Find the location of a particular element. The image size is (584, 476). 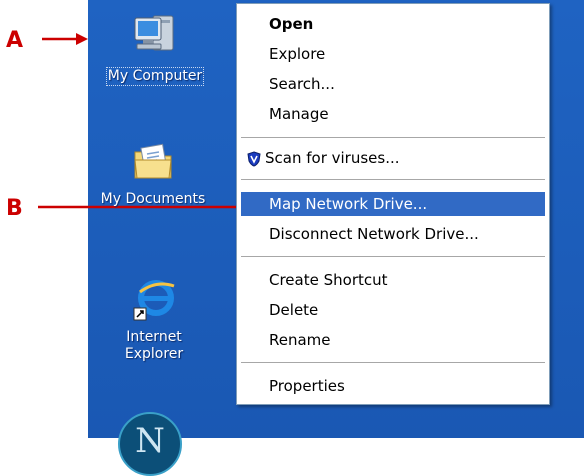

menu-item-properties: Properties is located at coordinates (393, 386).